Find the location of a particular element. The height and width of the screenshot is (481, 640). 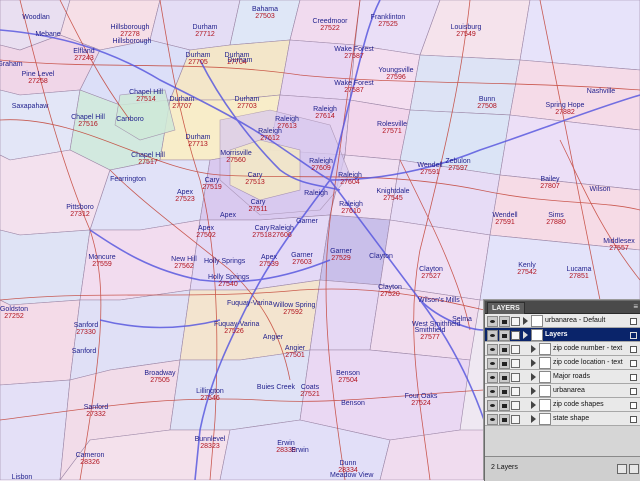

map-label: Rolesville 27571 is located at coordinates (392, 128).